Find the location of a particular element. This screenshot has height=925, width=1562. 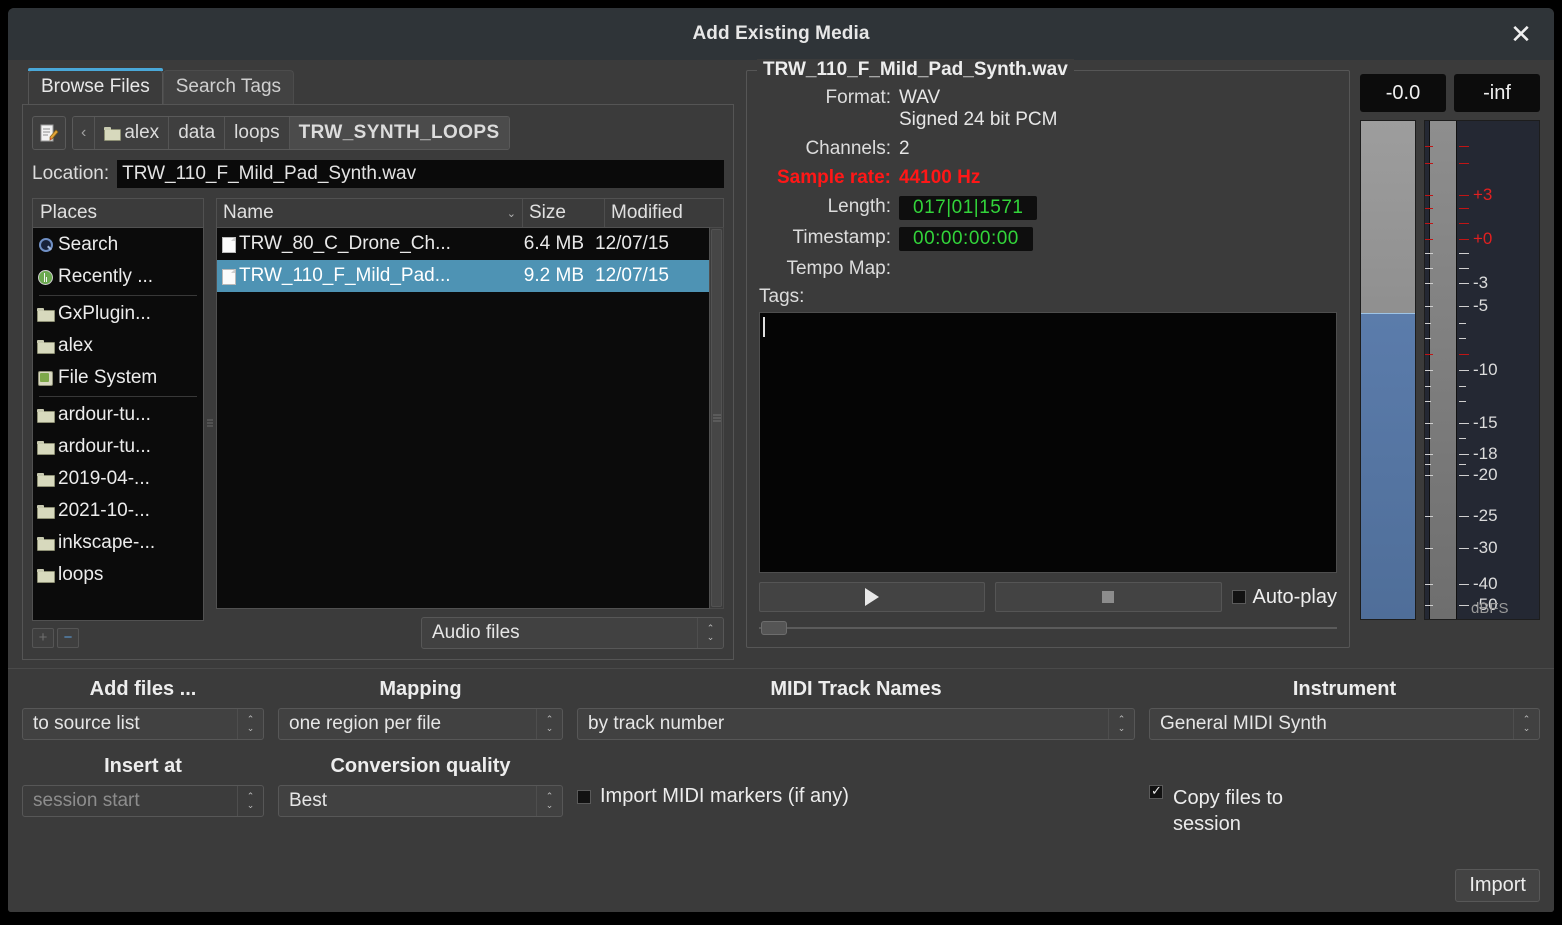

scrollbar-grip is located at coordinates (716, 418).